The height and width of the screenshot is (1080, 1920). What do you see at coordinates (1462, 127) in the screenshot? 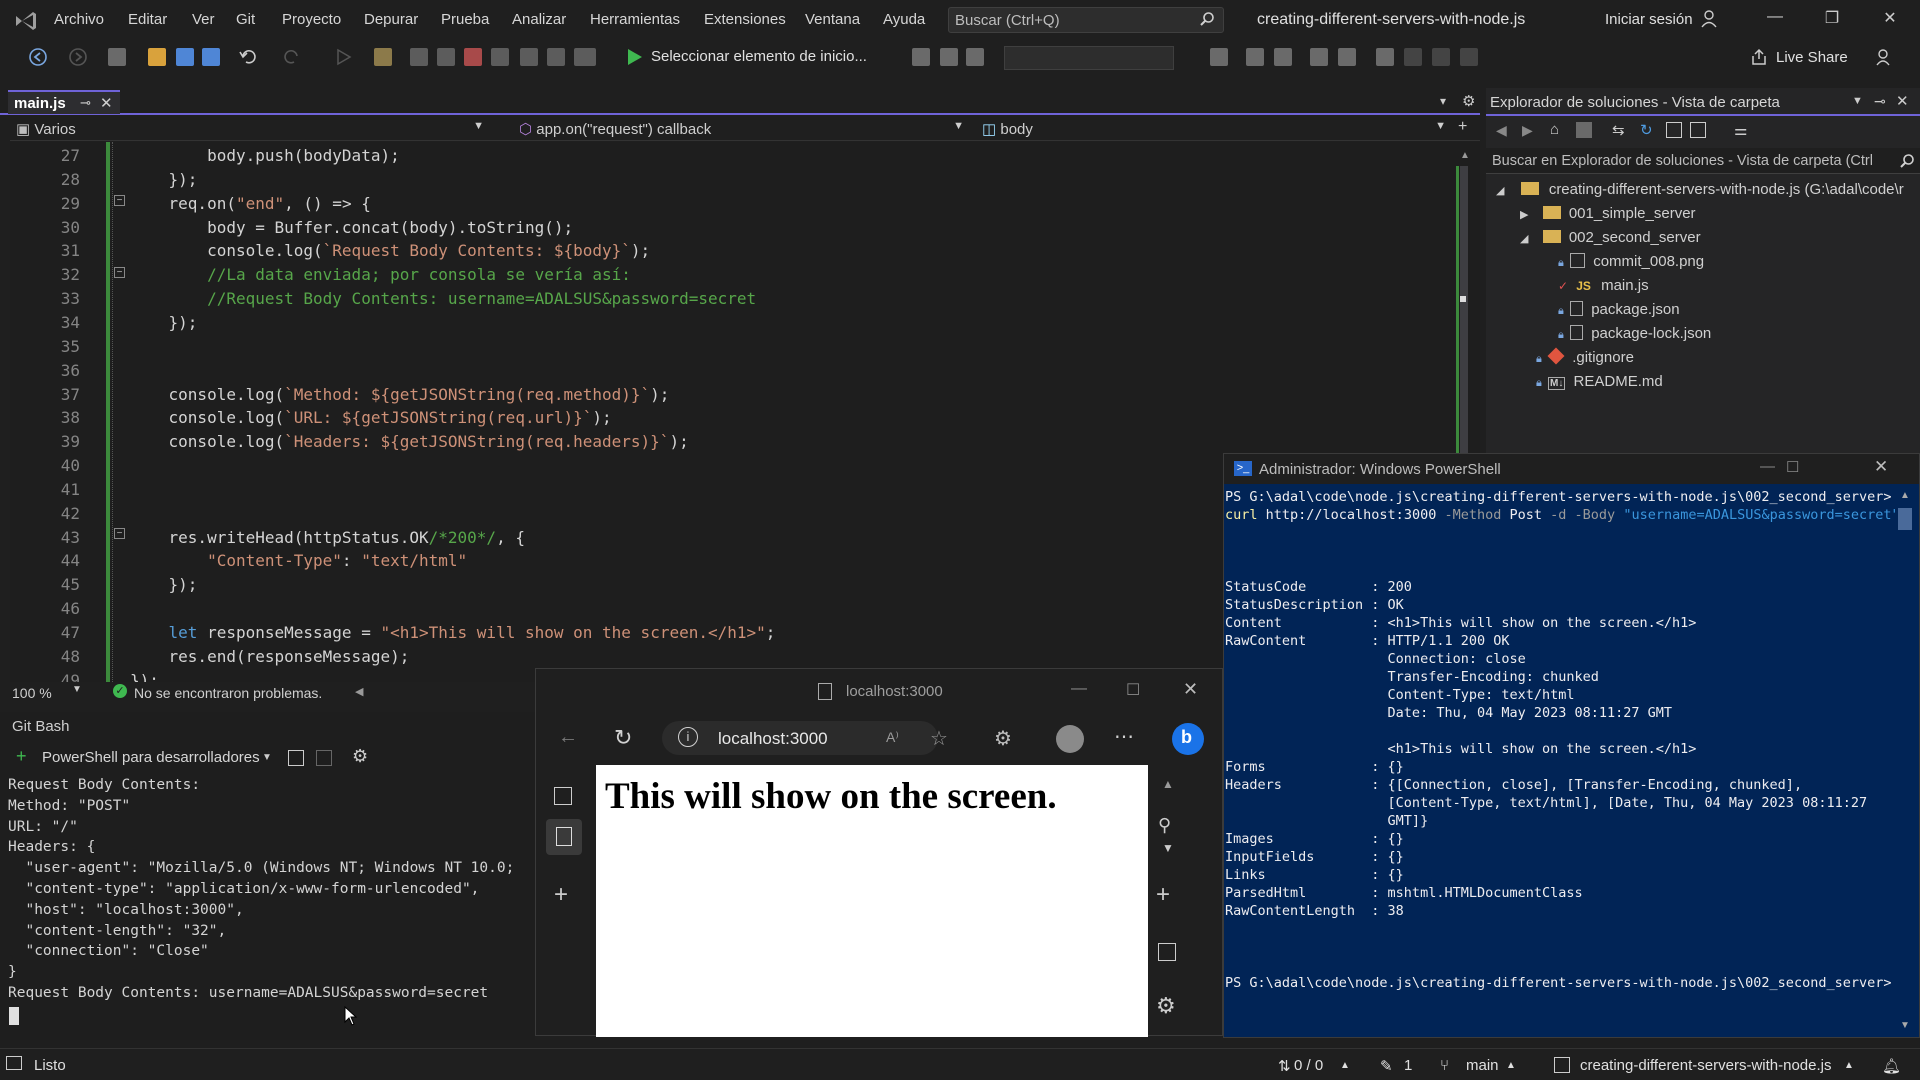
I see `split-editor-icon: +` at bounding box center [1462, 127].